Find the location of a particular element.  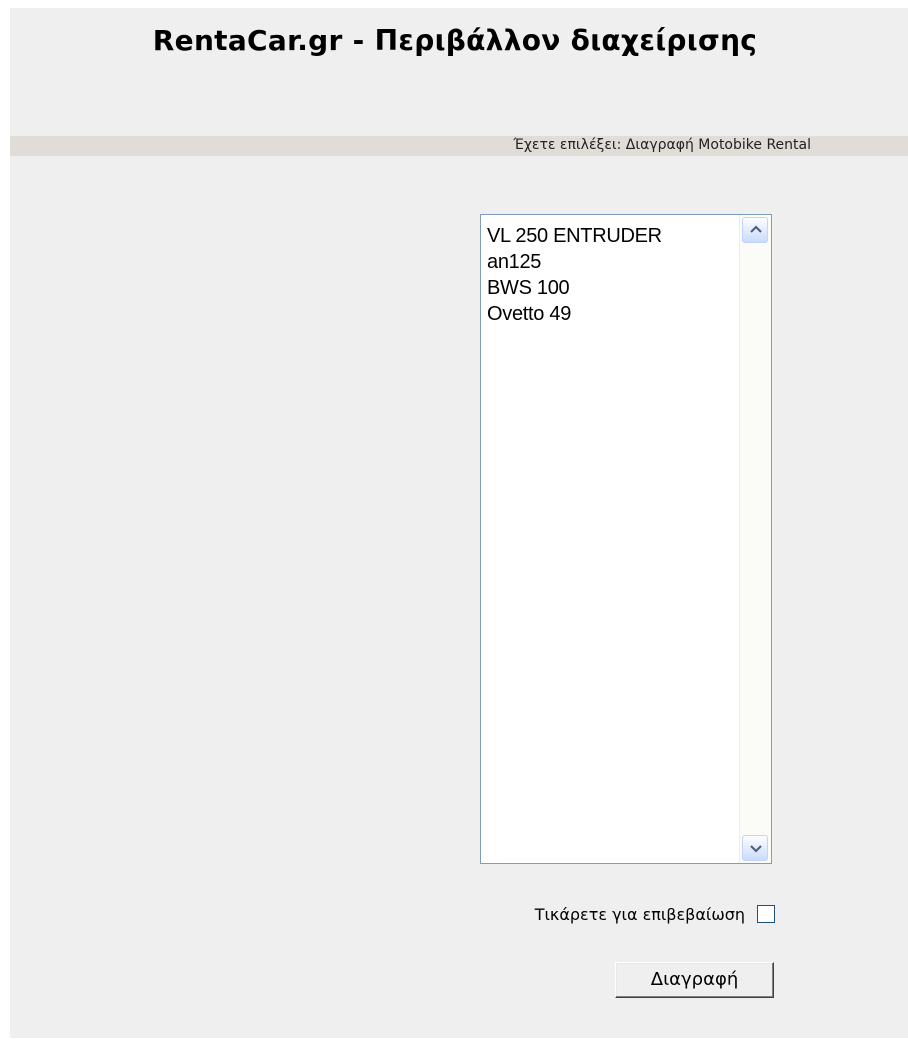

chevron-down-icon is located at coordinates (756, 849).